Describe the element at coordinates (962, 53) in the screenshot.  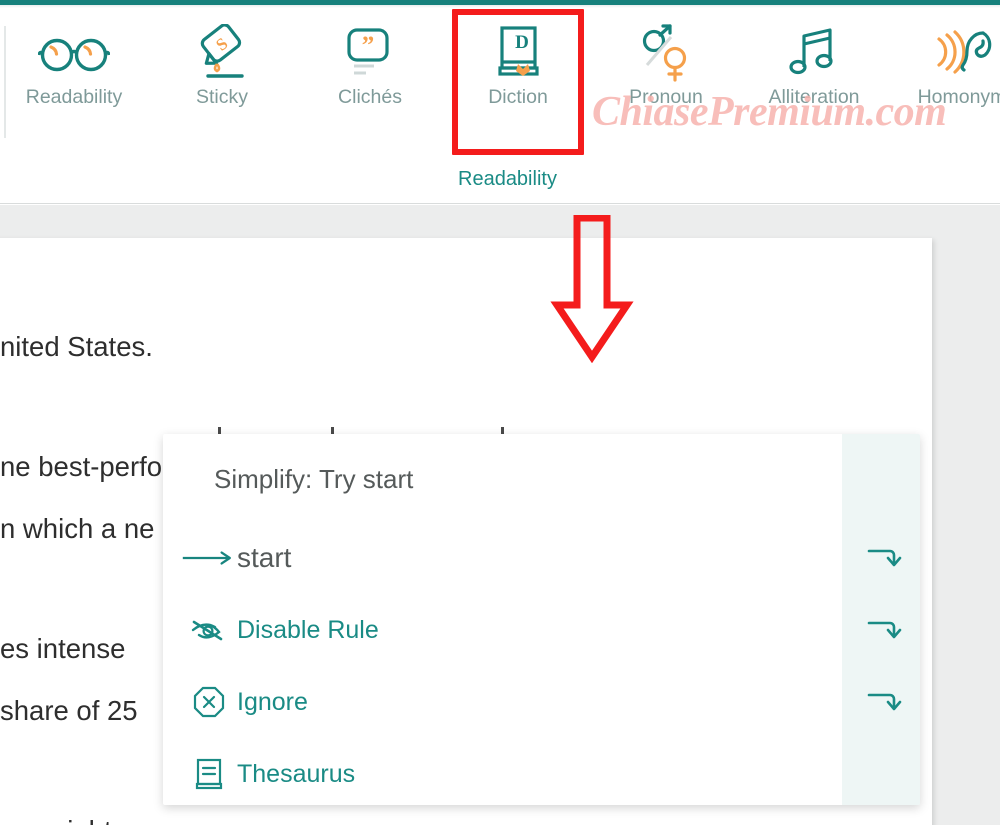
I see `ear-sound-icon` at that location.